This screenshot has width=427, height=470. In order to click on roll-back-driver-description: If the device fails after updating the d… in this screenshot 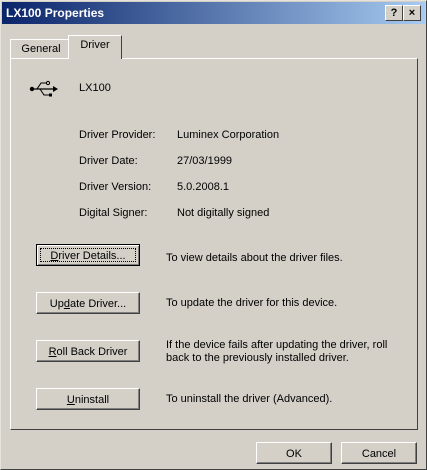, I will do `click(277, 351)`.